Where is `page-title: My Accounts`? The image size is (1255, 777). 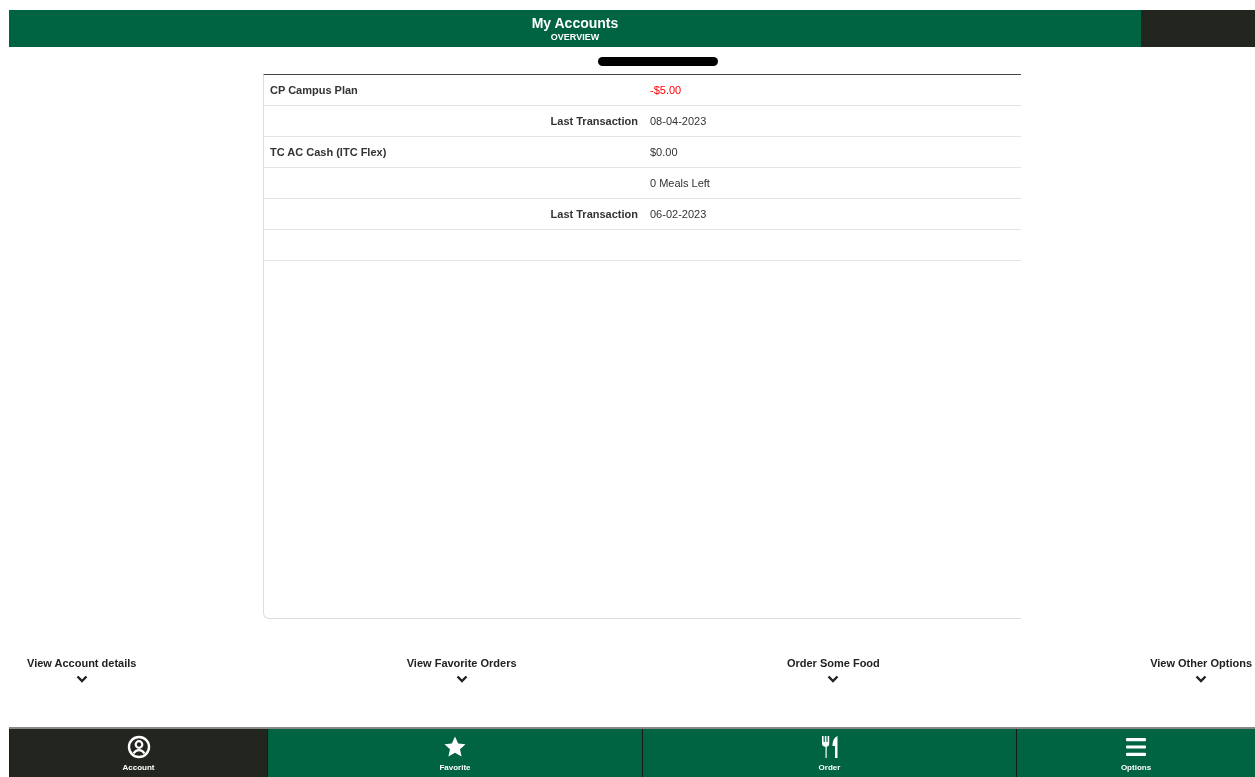 page-title: My Accounts is located at coordinates (575, 22).